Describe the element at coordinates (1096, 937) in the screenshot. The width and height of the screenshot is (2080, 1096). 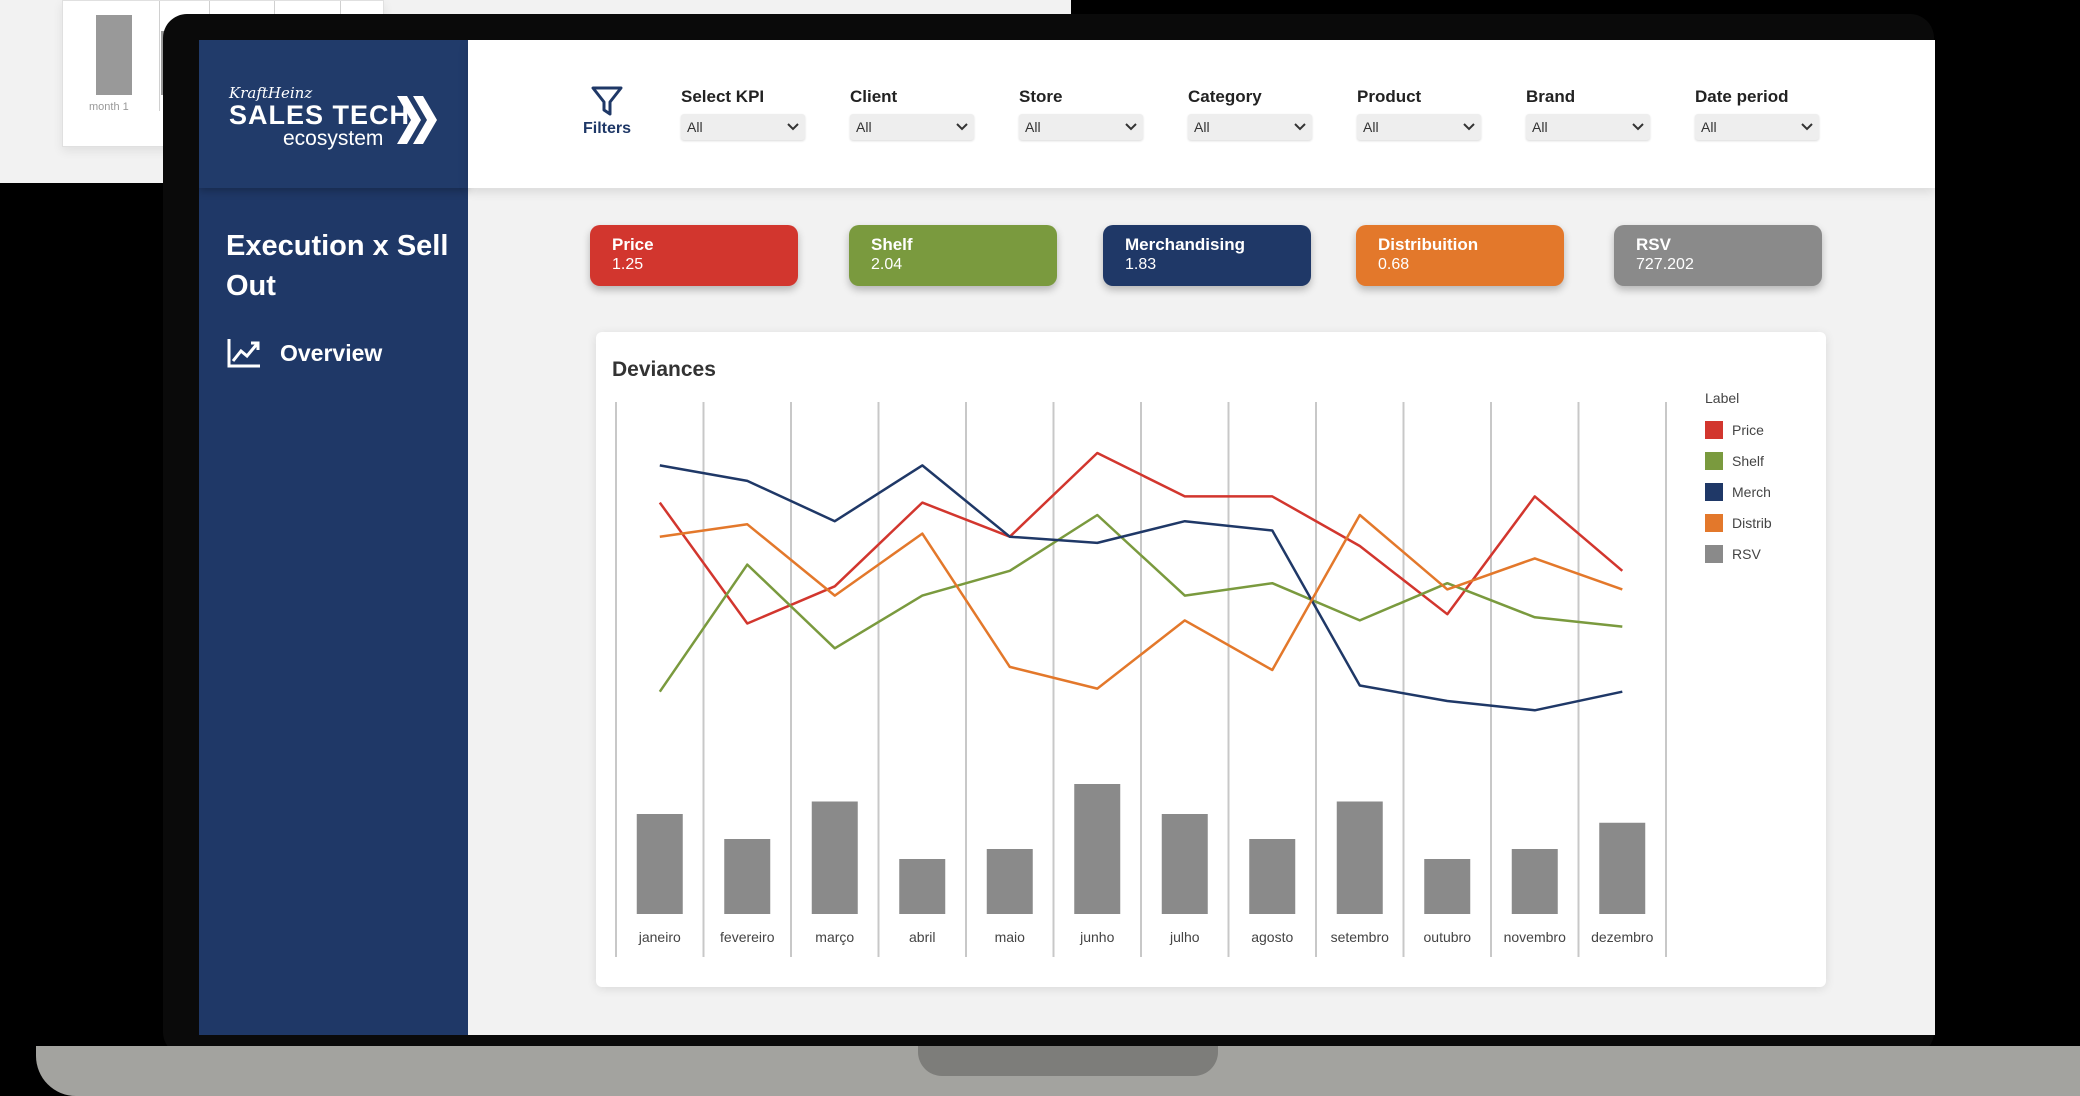
I see `x-tick-label: junho` at that location.